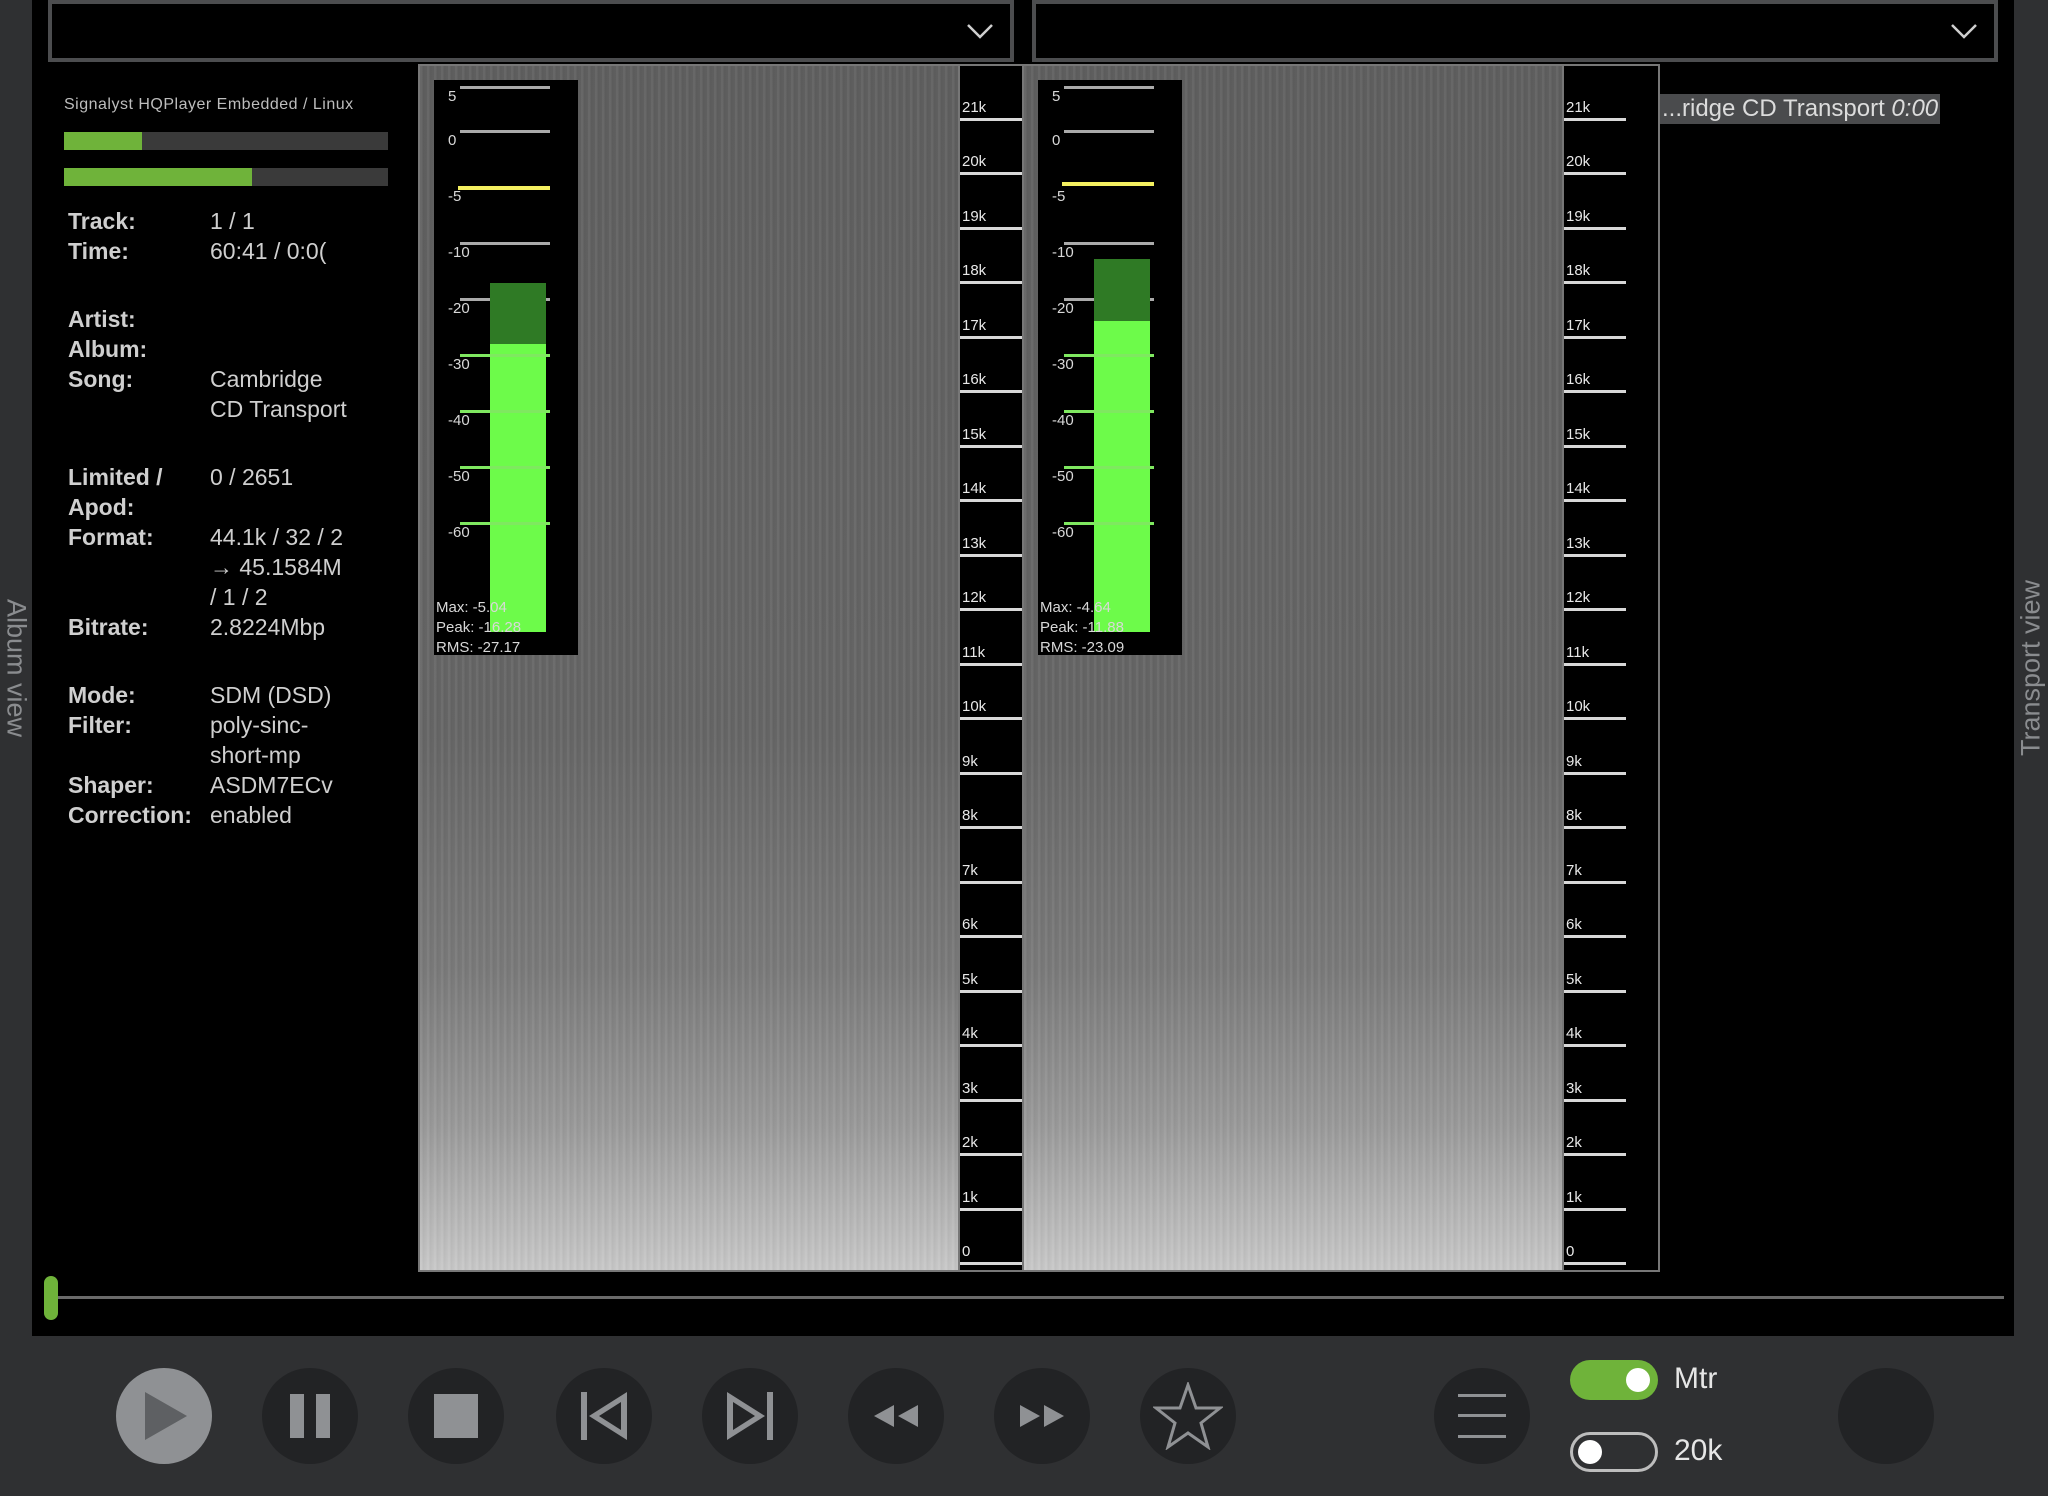 The height and width of the screenshot is (1496, 2048). Describe the element at coordinates (991, 273) in the screenshot. I see `frequency-tick: 18k` at that location.